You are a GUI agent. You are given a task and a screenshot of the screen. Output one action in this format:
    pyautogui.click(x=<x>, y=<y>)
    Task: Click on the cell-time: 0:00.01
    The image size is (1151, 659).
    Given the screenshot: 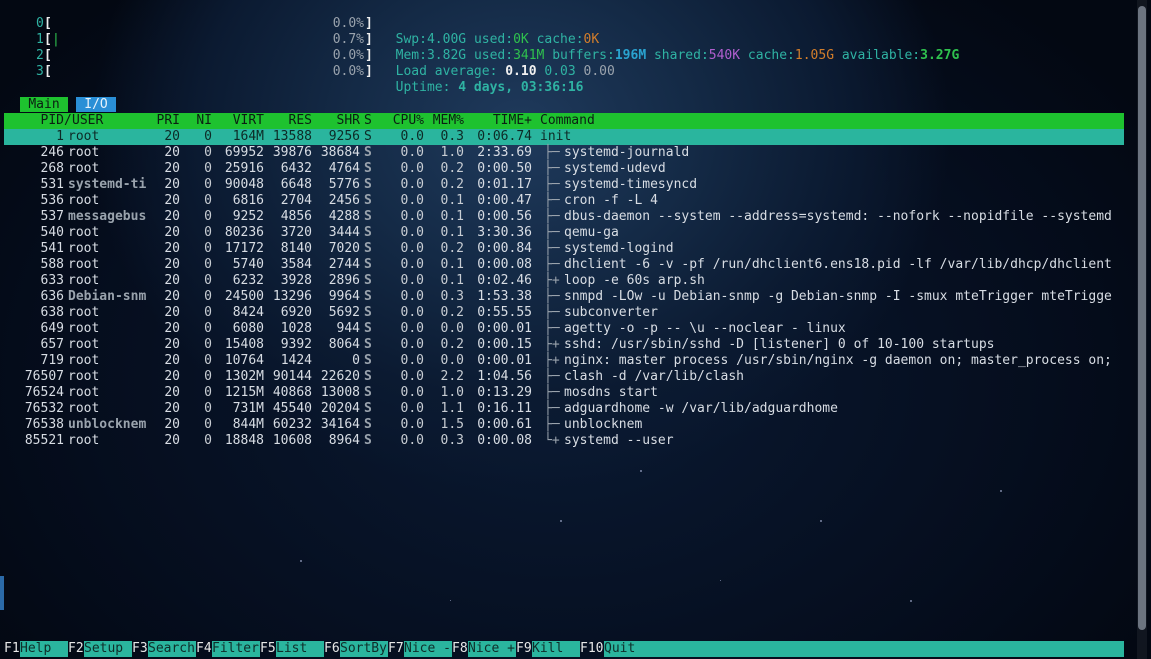 What is the action you would take?
    pyautogui.click(x=504, y=360)
    